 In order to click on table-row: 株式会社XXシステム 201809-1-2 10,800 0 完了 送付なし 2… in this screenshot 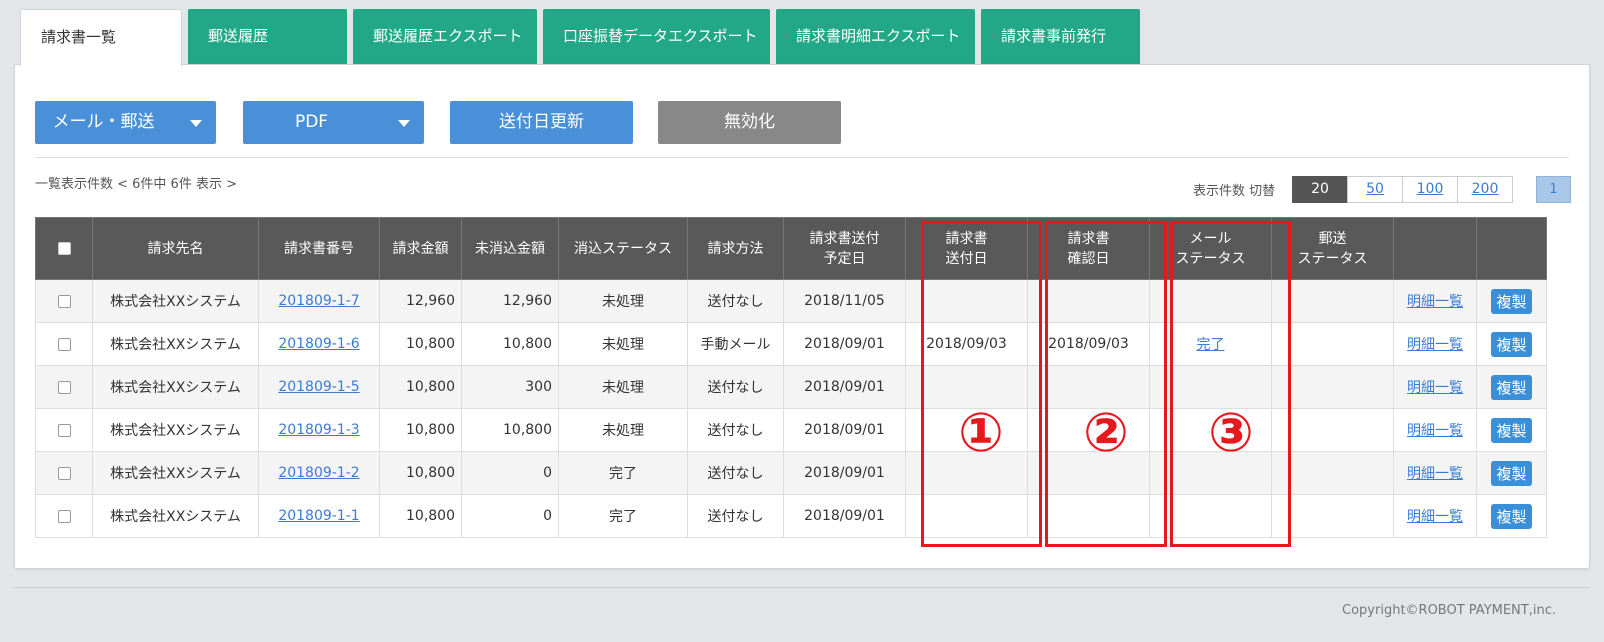, I will do `click(791, 473)`.